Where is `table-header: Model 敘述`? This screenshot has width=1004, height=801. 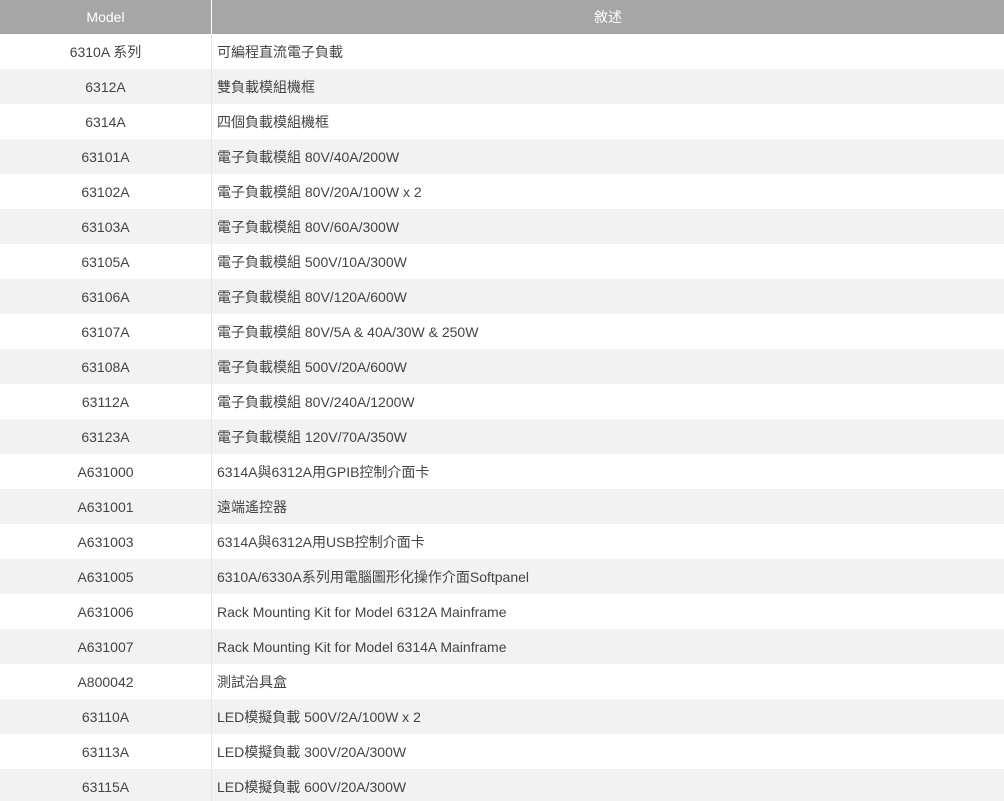
table-header: Model 敘述 is located at coordinates (502, 17).